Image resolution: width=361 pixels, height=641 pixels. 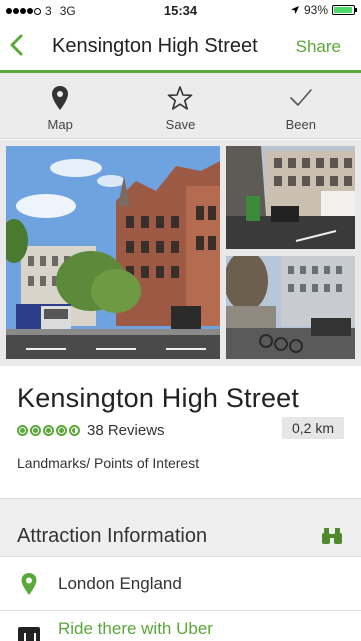 I want to click on share-button: Share, so click(x=318, y=47).